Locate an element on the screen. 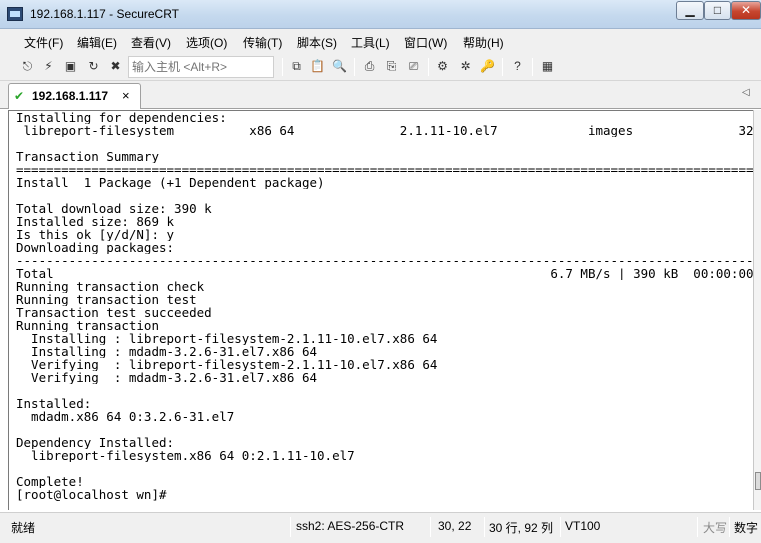 The width and height of the screenshot is (761, 543). scrollbar-thumb is located at coordinates (758, 481).